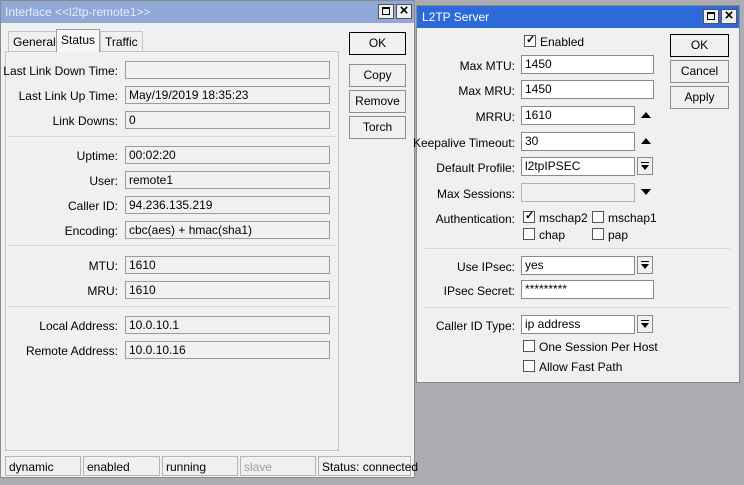 The height and width of the screenshot is (485, 744). I want to click on caller-id-field: 94.236.135.219, so click(227, 205).